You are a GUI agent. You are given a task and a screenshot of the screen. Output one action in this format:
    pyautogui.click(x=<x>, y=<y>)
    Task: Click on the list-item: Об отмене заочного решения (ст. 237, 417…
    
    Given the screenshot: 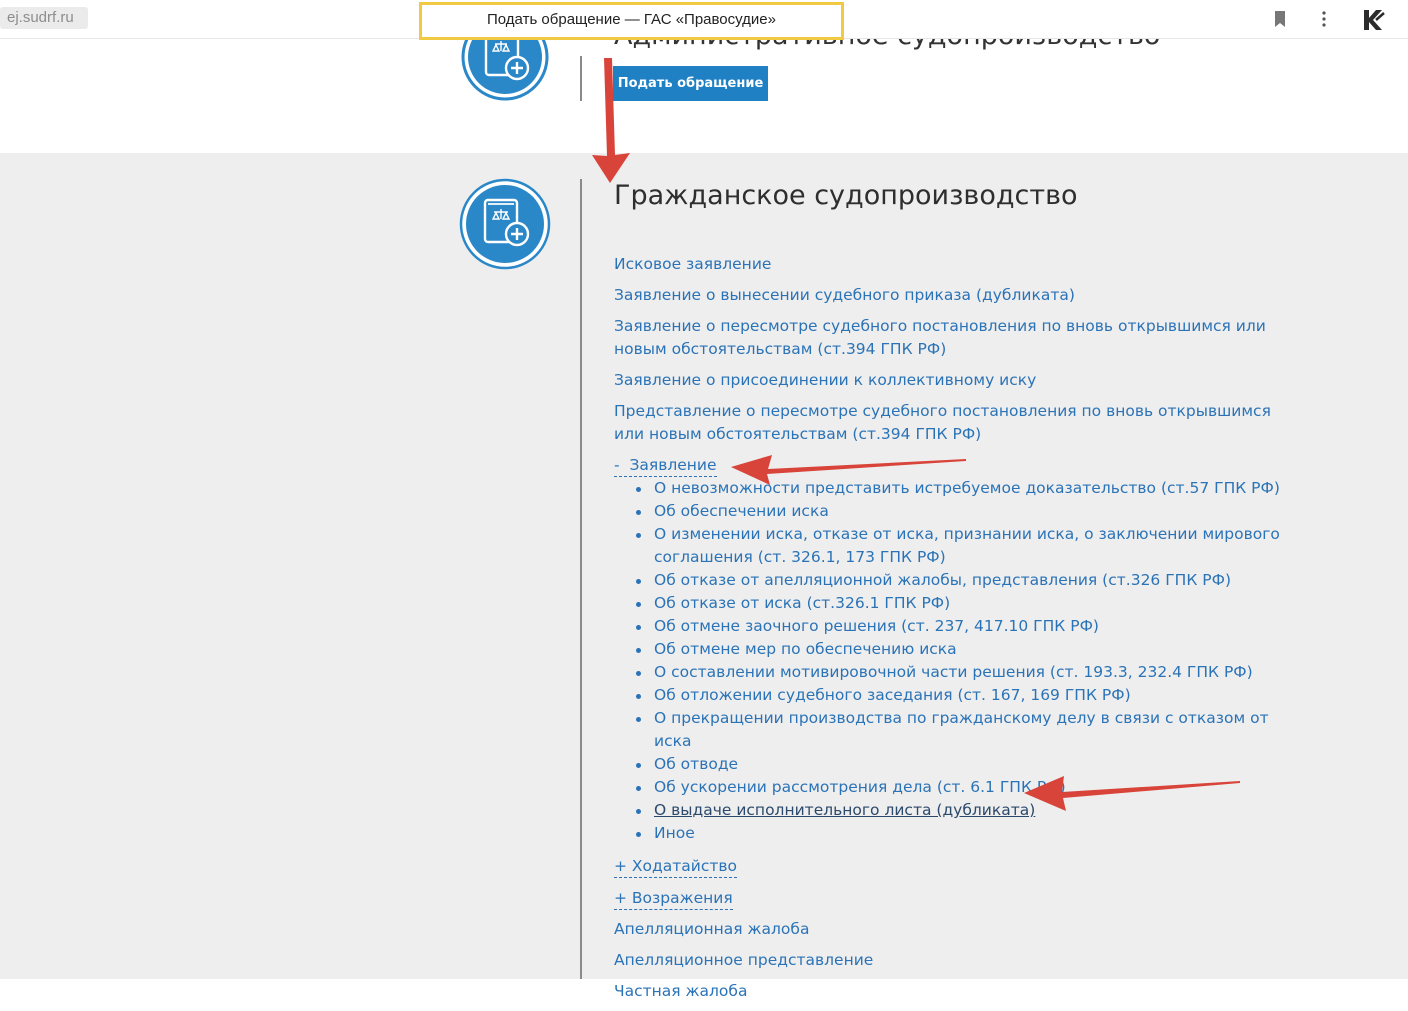 What is the action you would take?
    pyautogui.click(x=970, y=626)
    